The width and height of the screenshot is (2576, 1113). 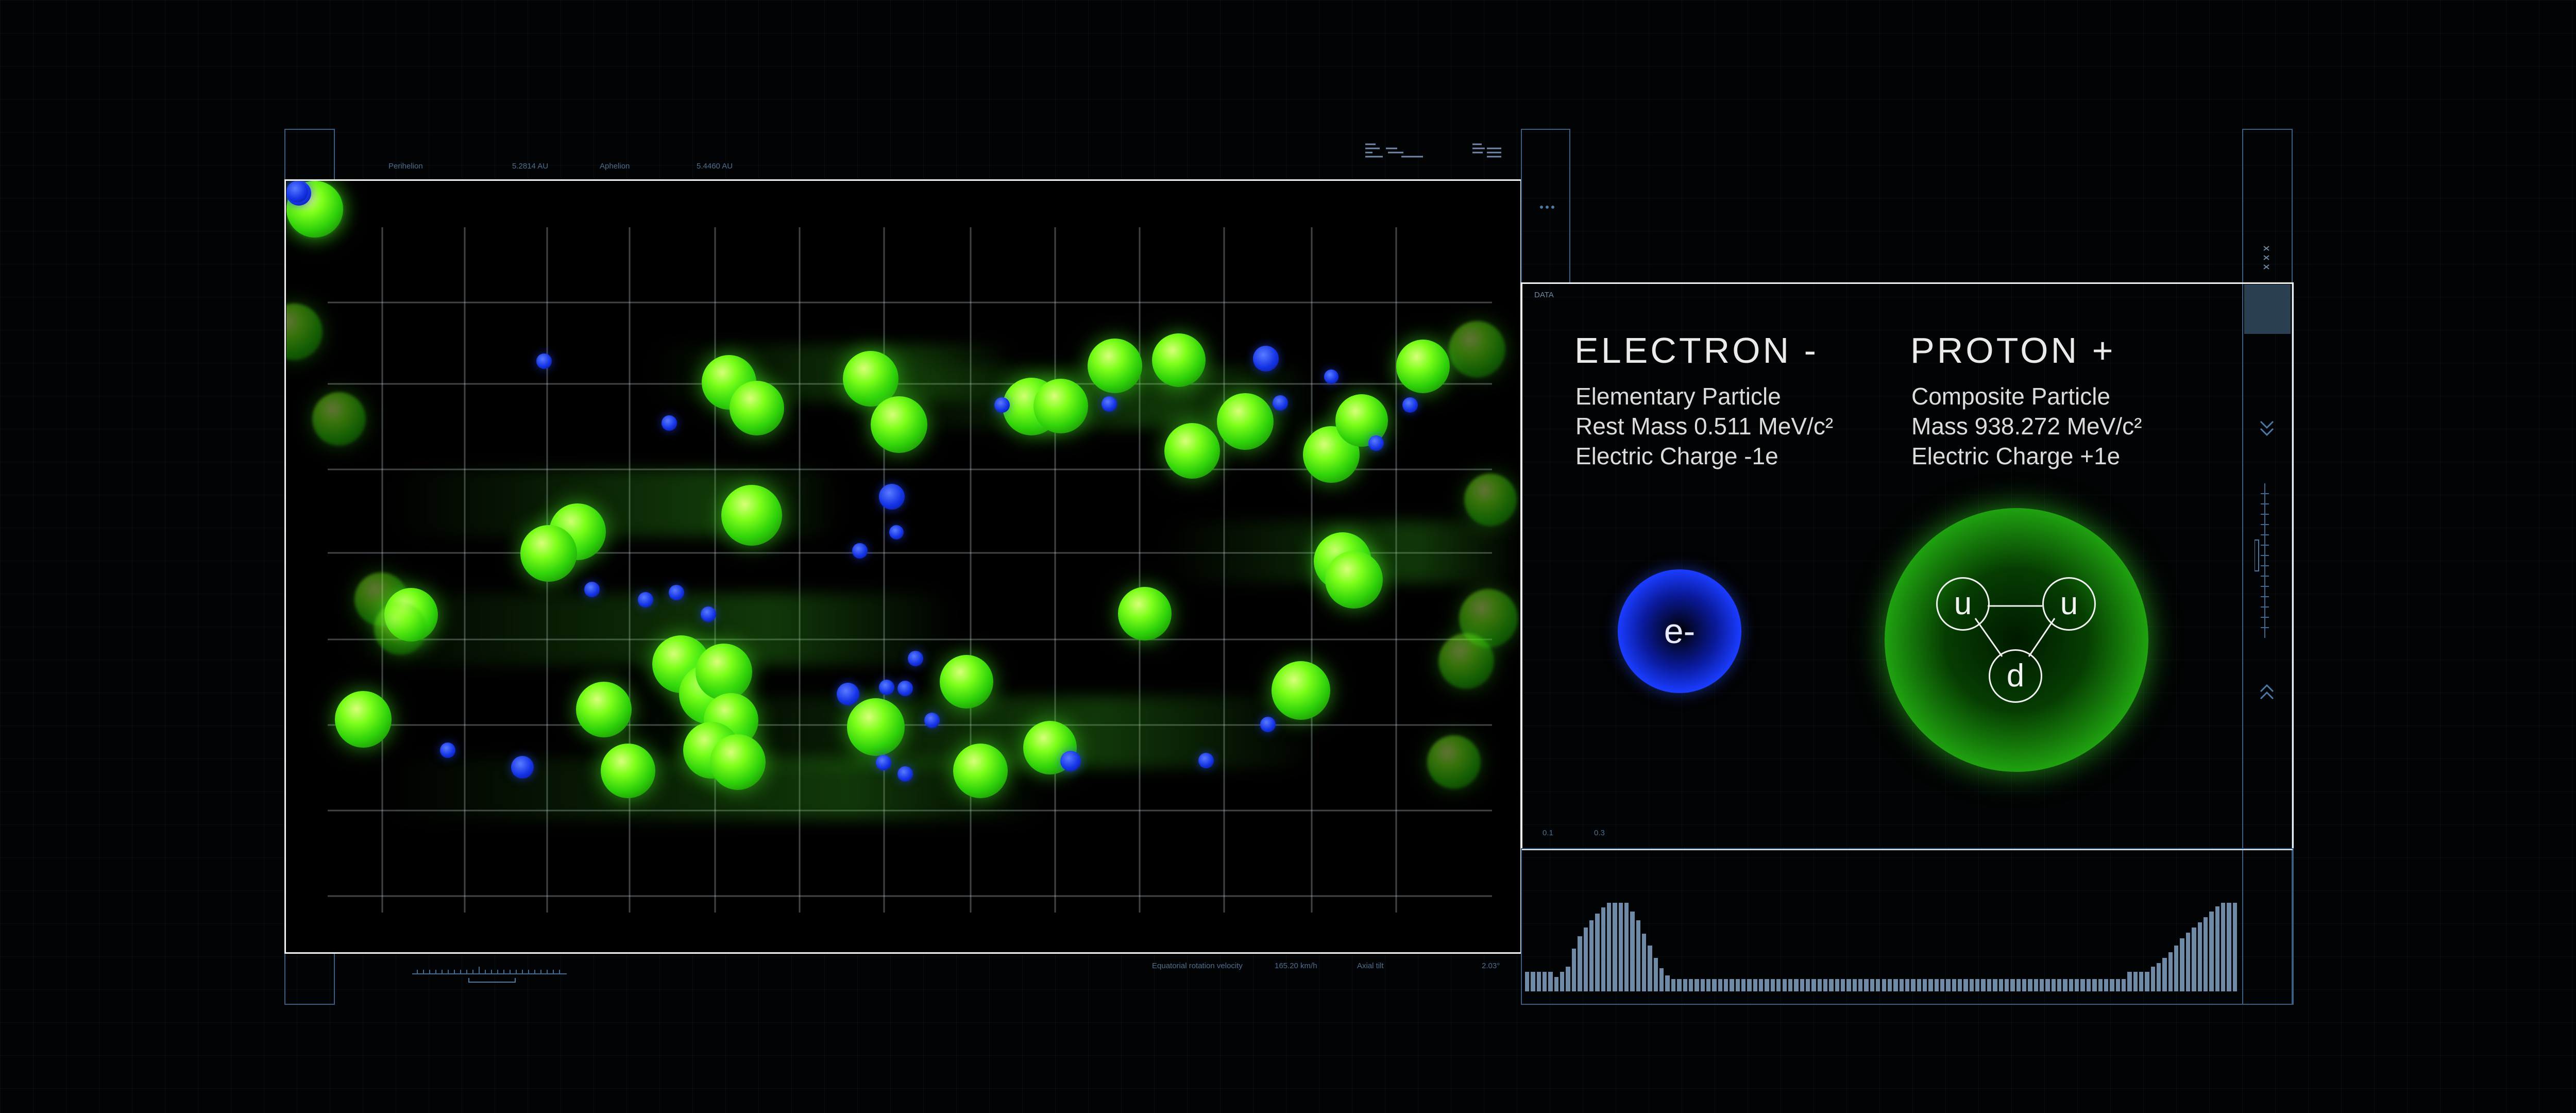 What do you see at coordinates (2016, 456) in the screenshot?
I see `proton-charge: Electric Charge +1e` at bounding box center [2016, 456].